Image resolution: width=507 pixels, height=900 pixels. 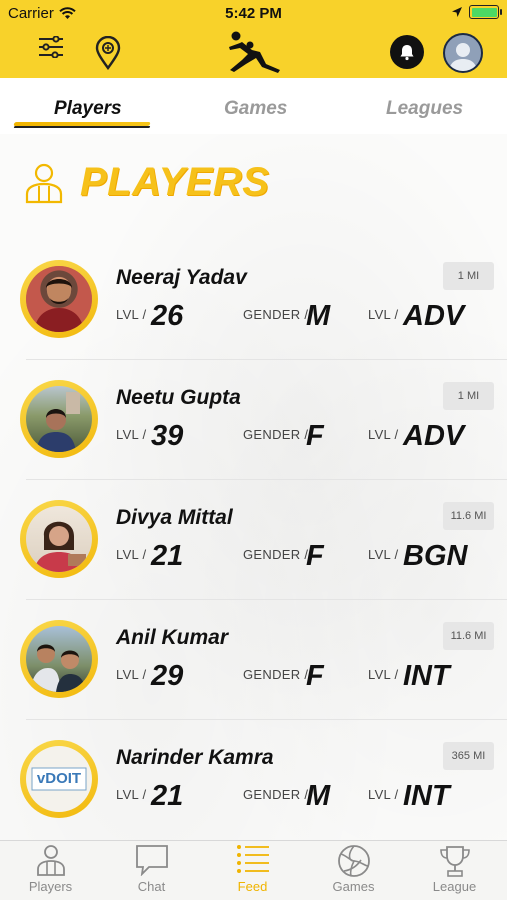 I want to click on user-silhouette-icon, so click(x=463, y=57).